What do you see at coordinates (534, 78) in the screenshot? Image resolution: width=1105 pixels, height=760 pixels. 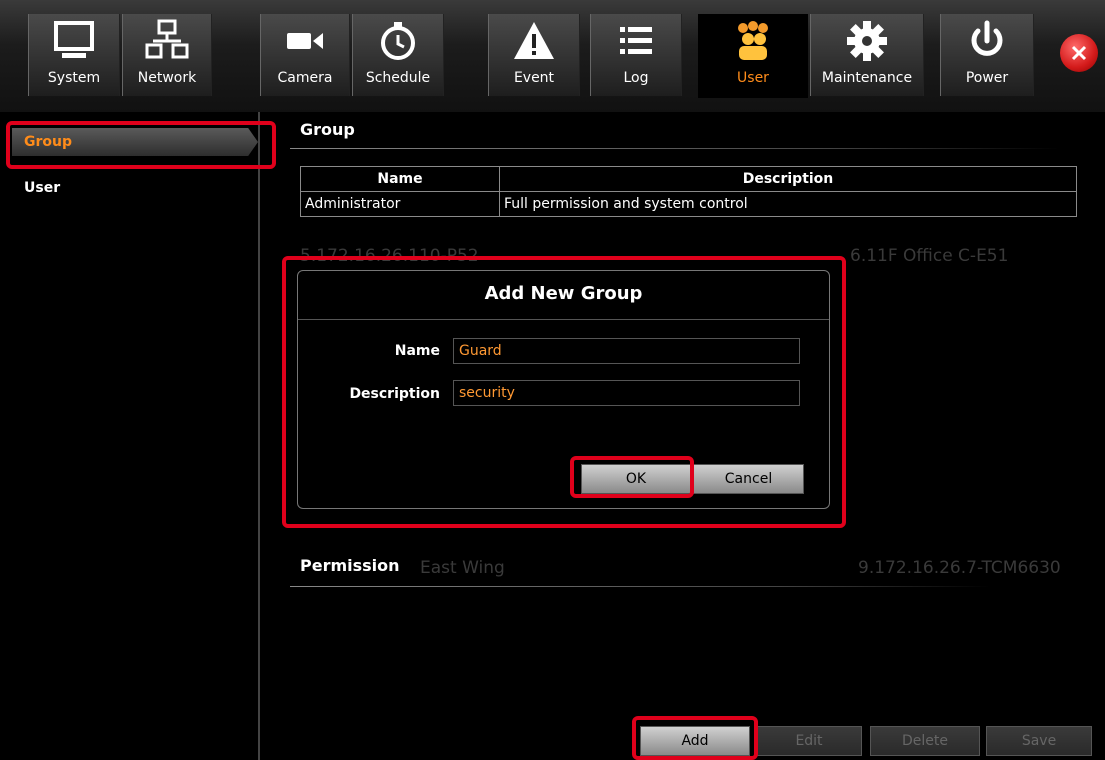 I see `tab-event-label: Event` at bounding box center [534, 78].